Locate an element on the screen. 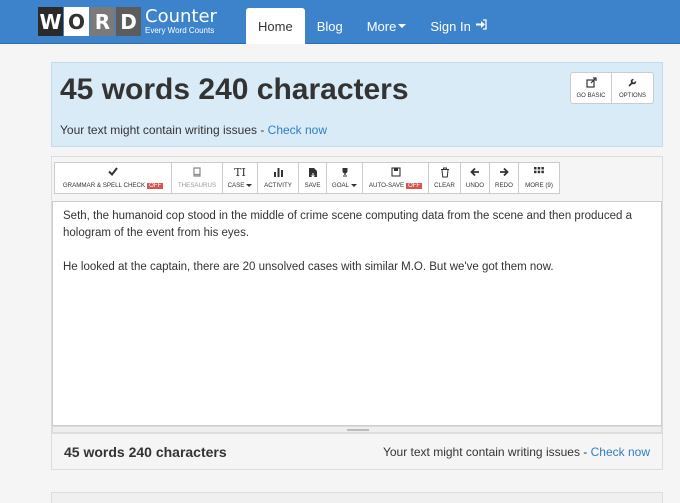  thesaurus-button: THESAURUS is located at coordinates (197, 178).